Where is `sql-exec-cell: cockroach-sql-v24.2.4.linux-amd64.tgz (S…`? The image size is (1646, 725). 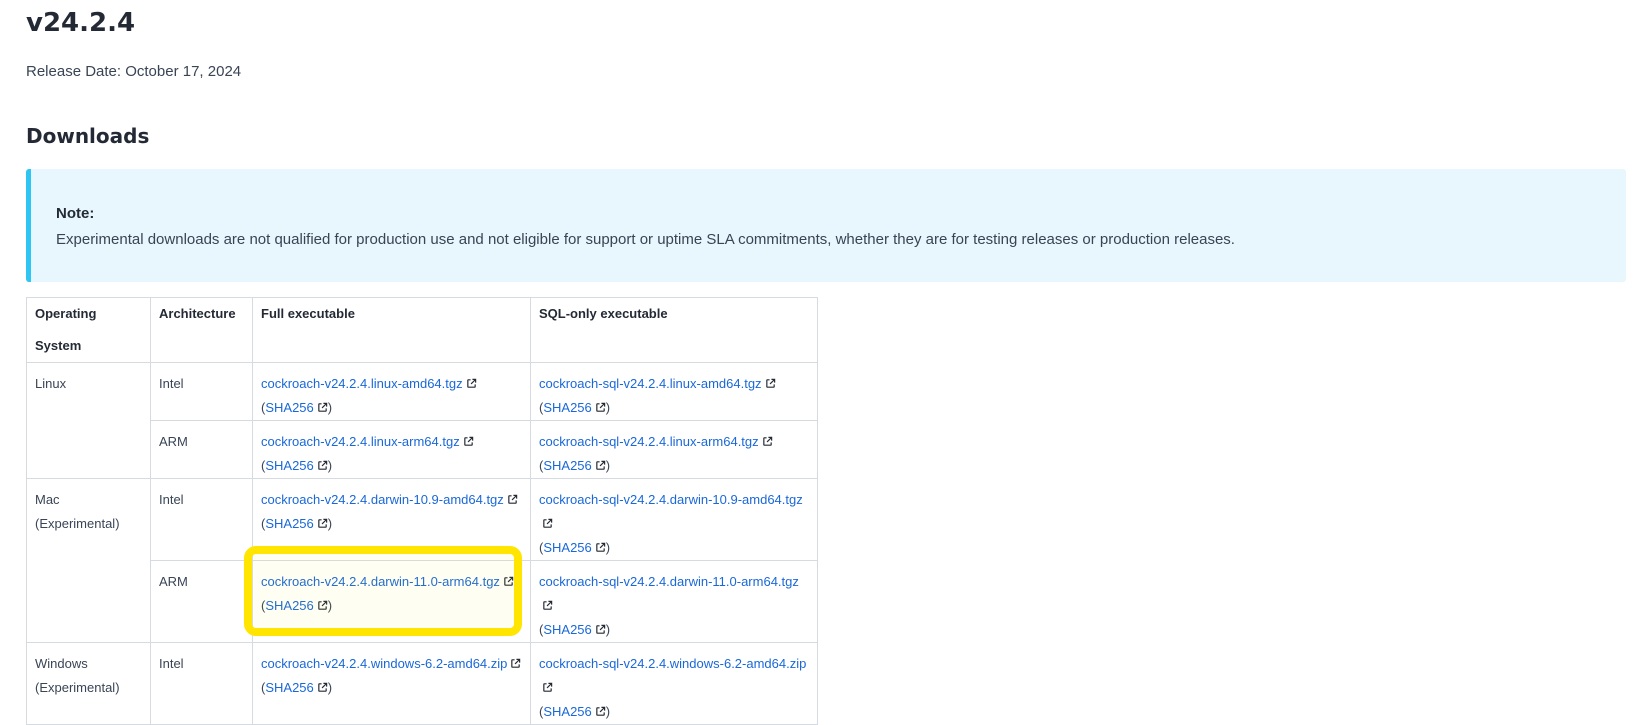 sql-exec-cell: cockroach-sql-v24.2.4.linux-amd64.tgz (S… is located at coordinates (674, 391).